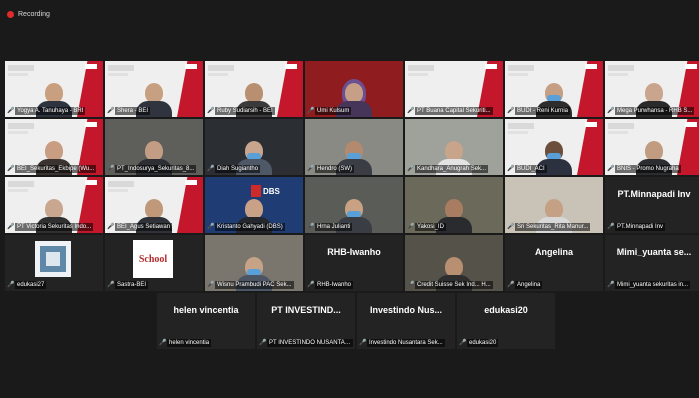  What do you see at coordinates (144, 226) in the screenshot?
I see `participant-name: BEI_Agus Setiawan` at bounding box center [144, 226].